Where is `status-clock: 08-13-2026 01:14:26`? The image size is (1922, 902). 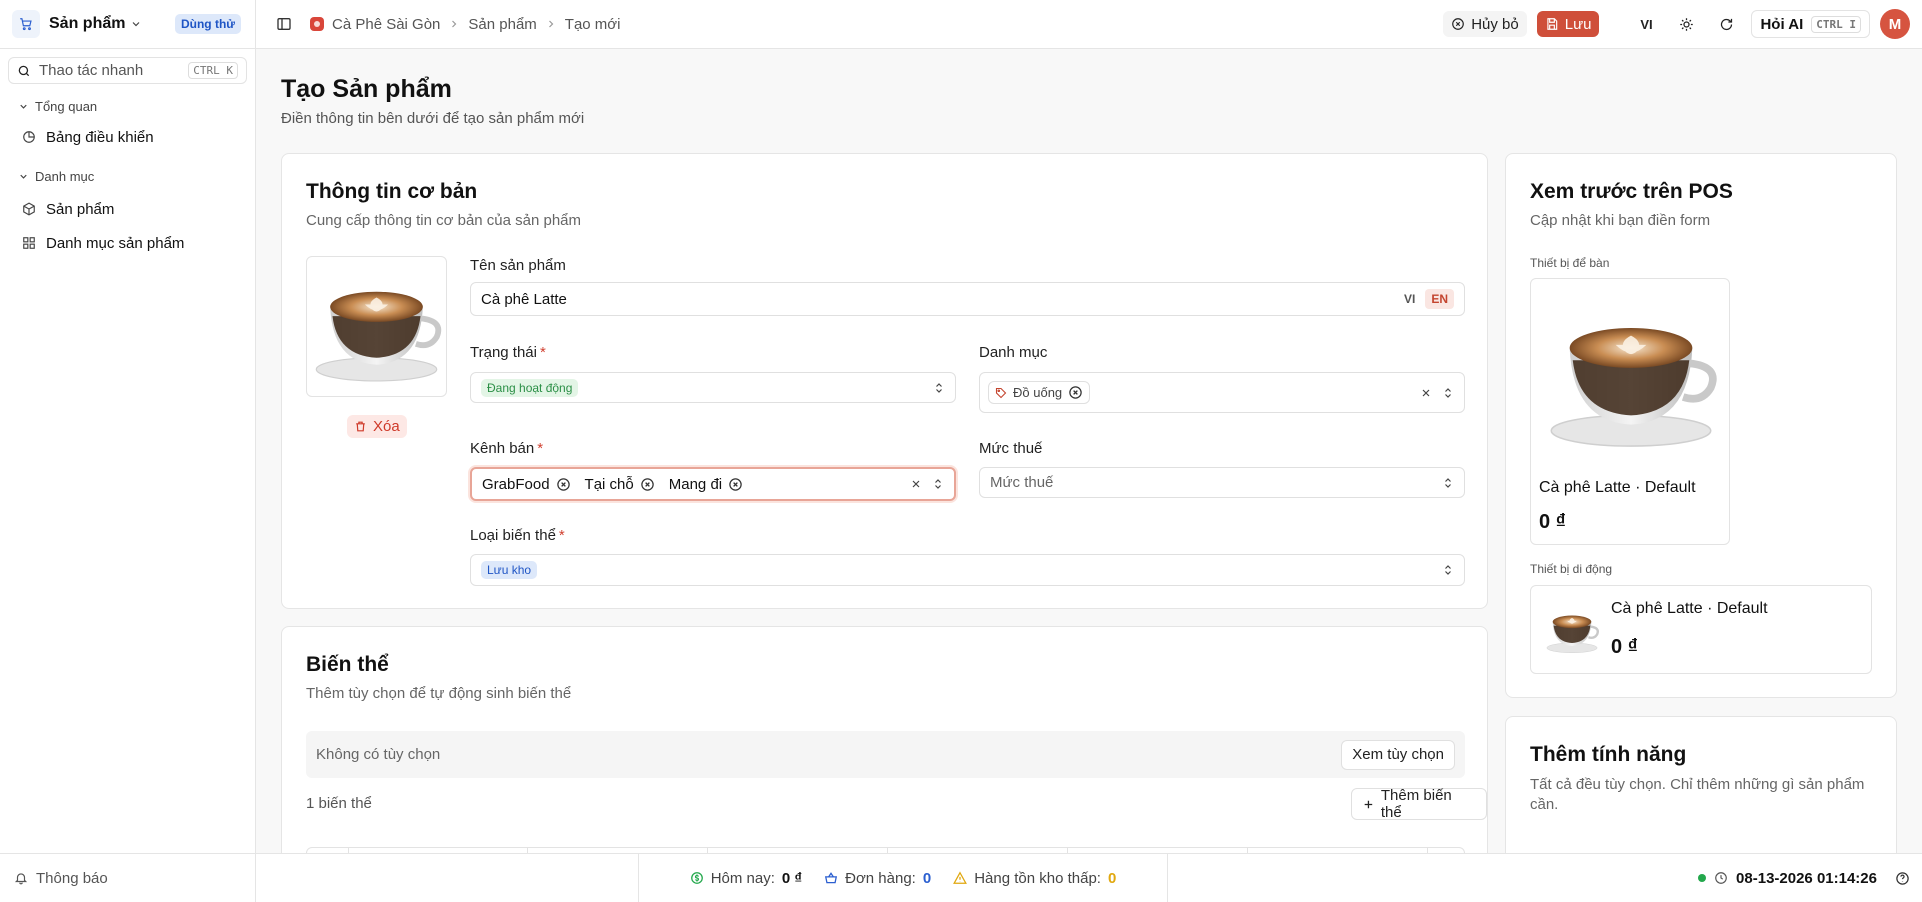
status-clock: 08-13-2026 01:14:26 is located at coordinates (1804, 878).